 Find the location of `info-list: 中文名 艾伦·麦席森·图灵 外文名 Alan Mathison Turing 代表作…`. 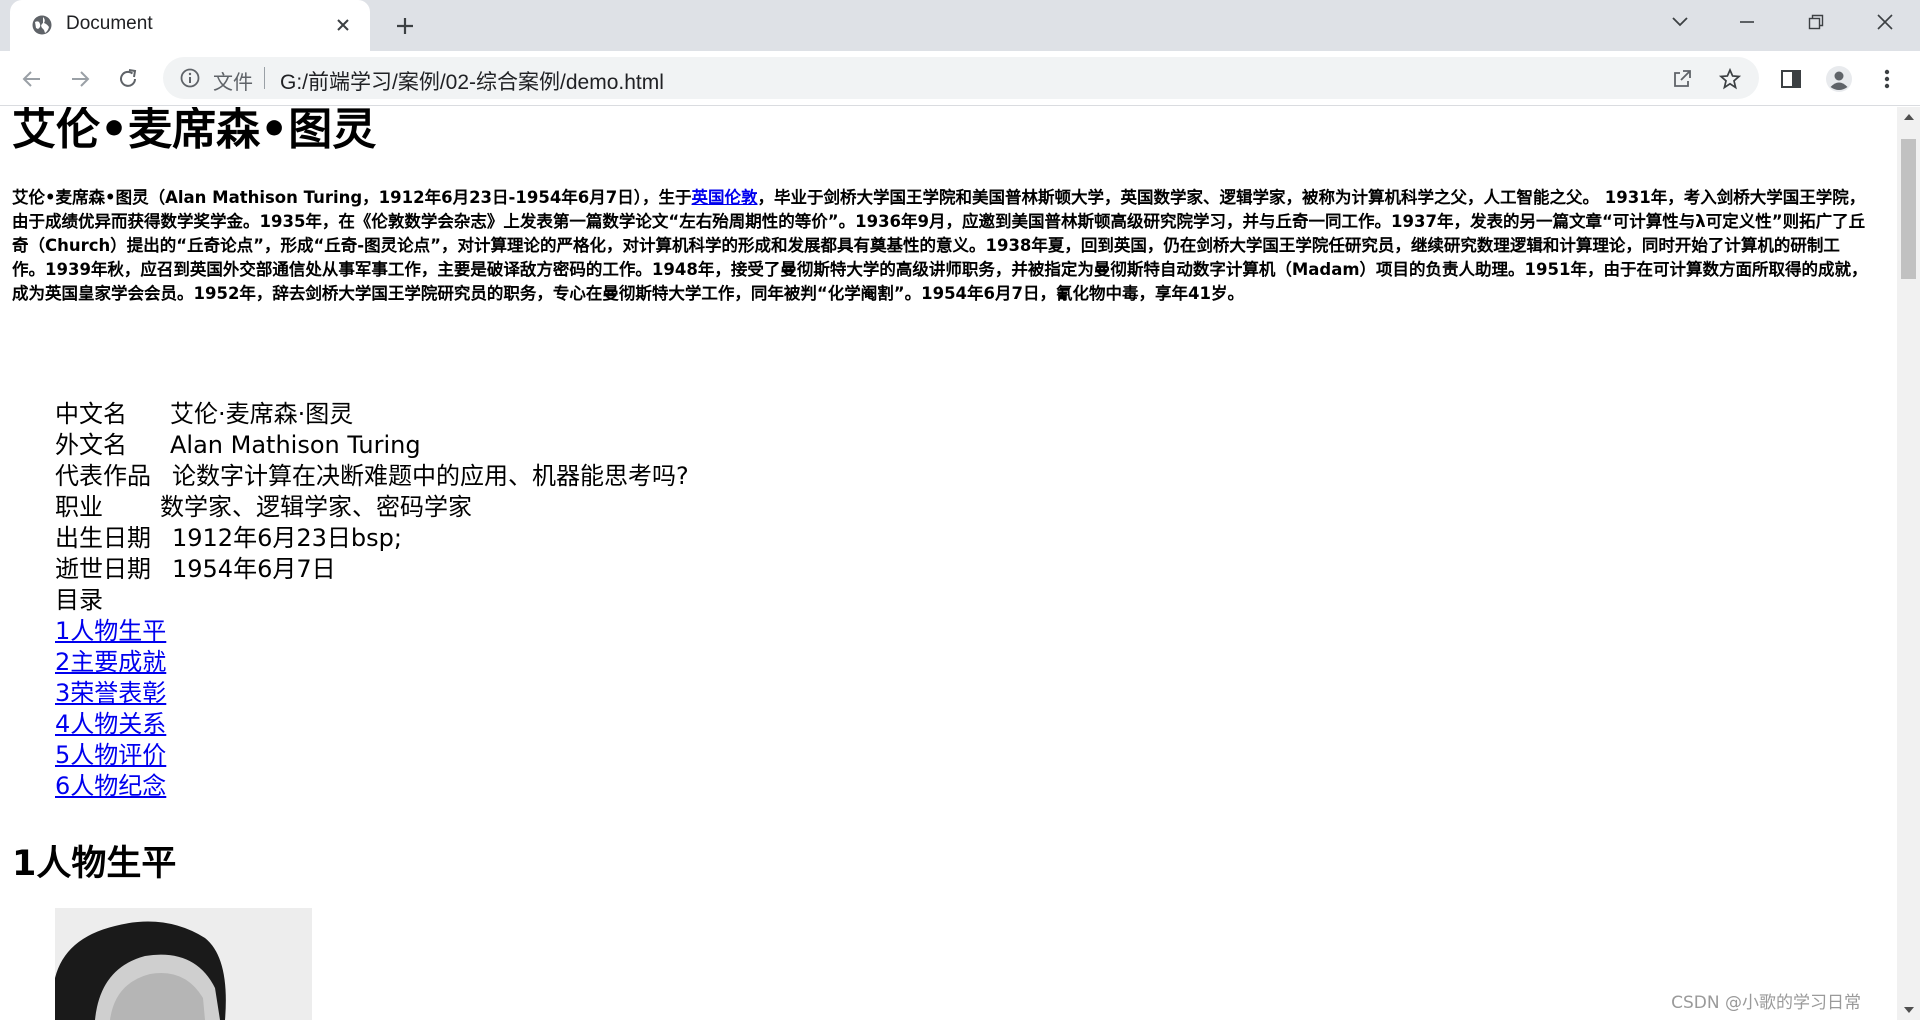

info-list: 中文名 艾伦·麦席森·图灵 外文名 Alan Mathison Turing 代表作… is located at coordinates (372, 600).